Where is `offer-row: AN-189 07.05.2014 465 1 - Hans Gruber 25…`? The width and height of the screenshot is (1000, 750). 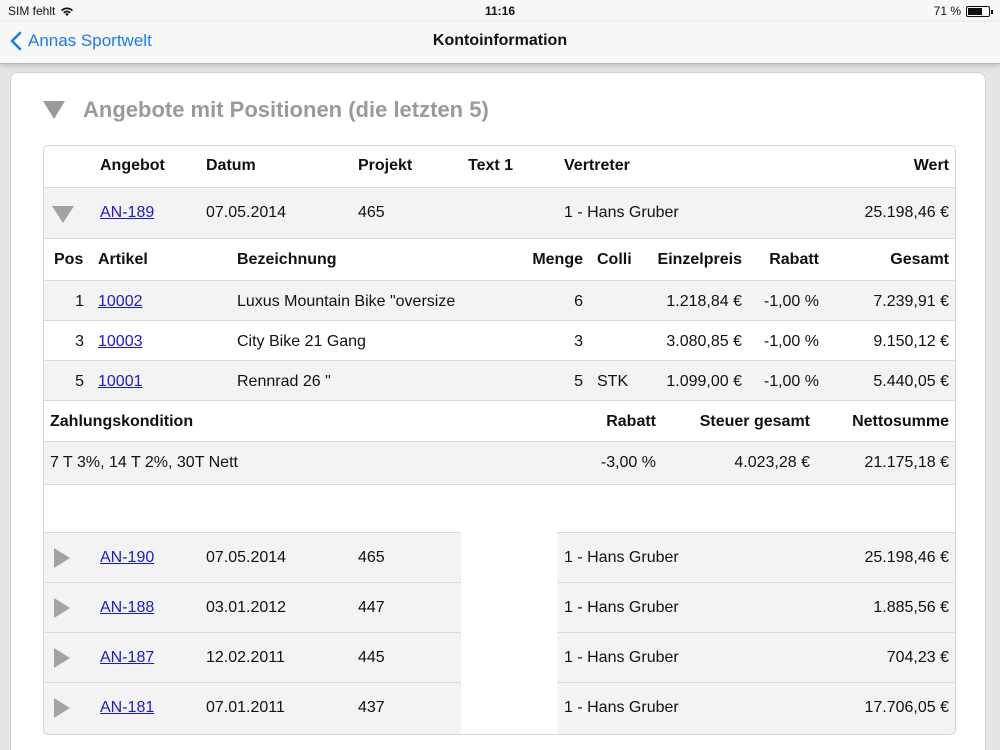 offer-row: AN-189 07.05.2014 465 1 - Hans Gruber 25… is located at coordinates (499, 212).